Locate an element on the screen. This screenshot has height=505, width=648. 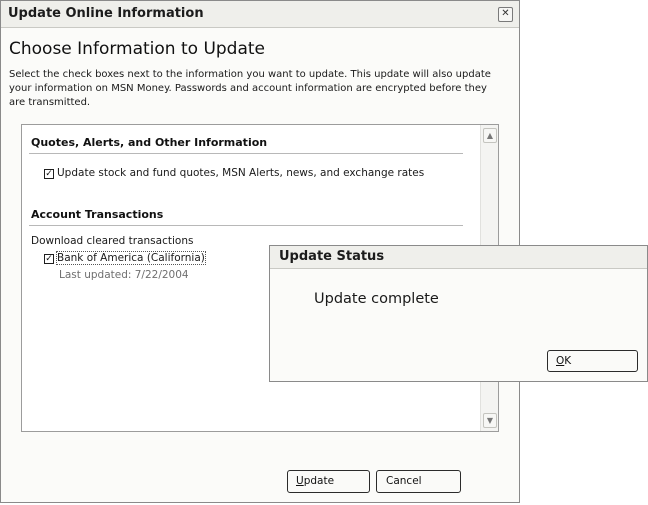
main-title-bar: Update Online Information ✕ is located at coordinates (260, 14).